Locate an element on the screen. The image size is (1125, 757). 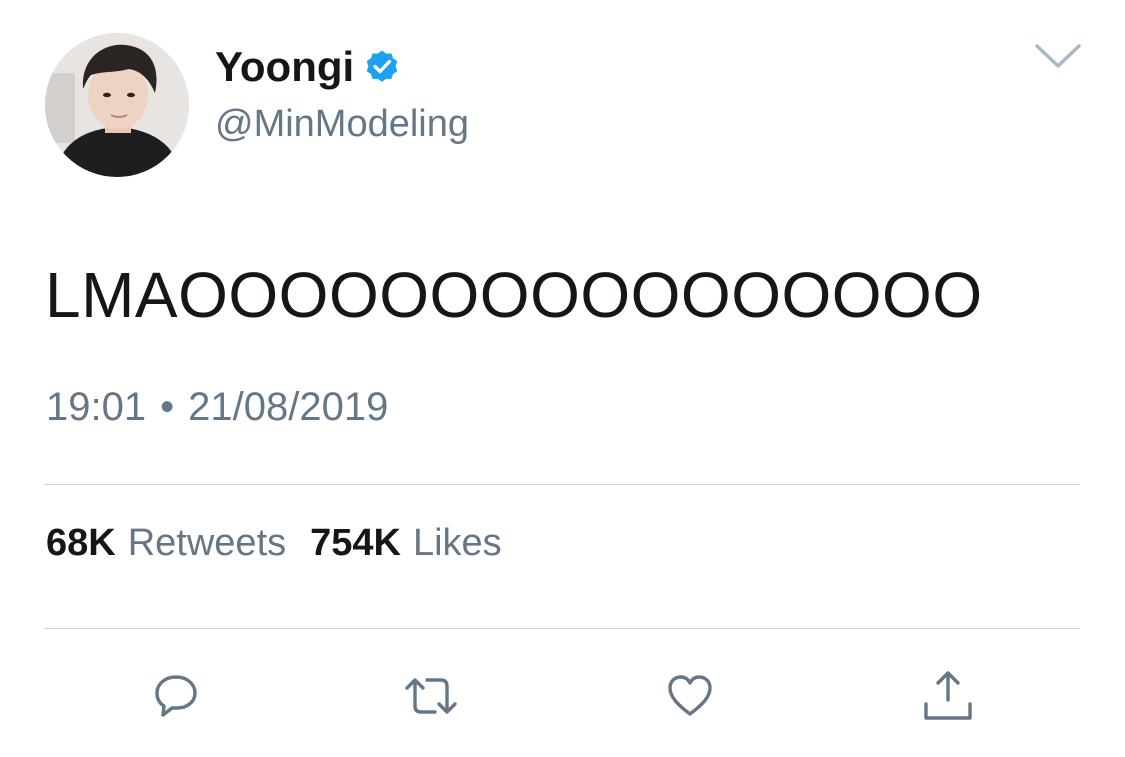
retweets-stat: 68K Retweets is located at coordinates (166, 543).